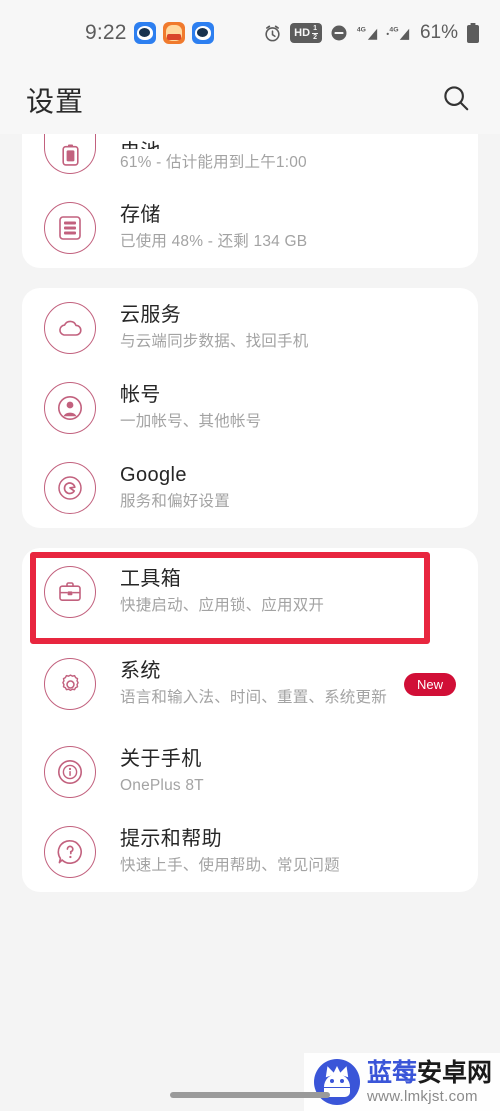 The height and width of the screenshot is (1111, 500). Describe the element at coordinates (253, 697) in the screenshot. I see `settings-row-subtitle: 语言和输入法、时间、重置、系统更新` at that location.